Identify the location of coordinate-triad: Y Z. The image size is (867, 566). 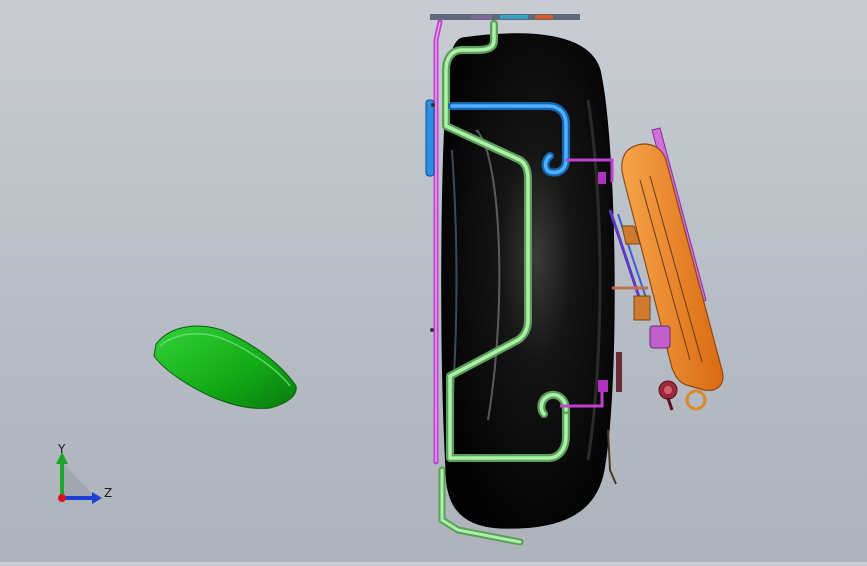
(84, 475).